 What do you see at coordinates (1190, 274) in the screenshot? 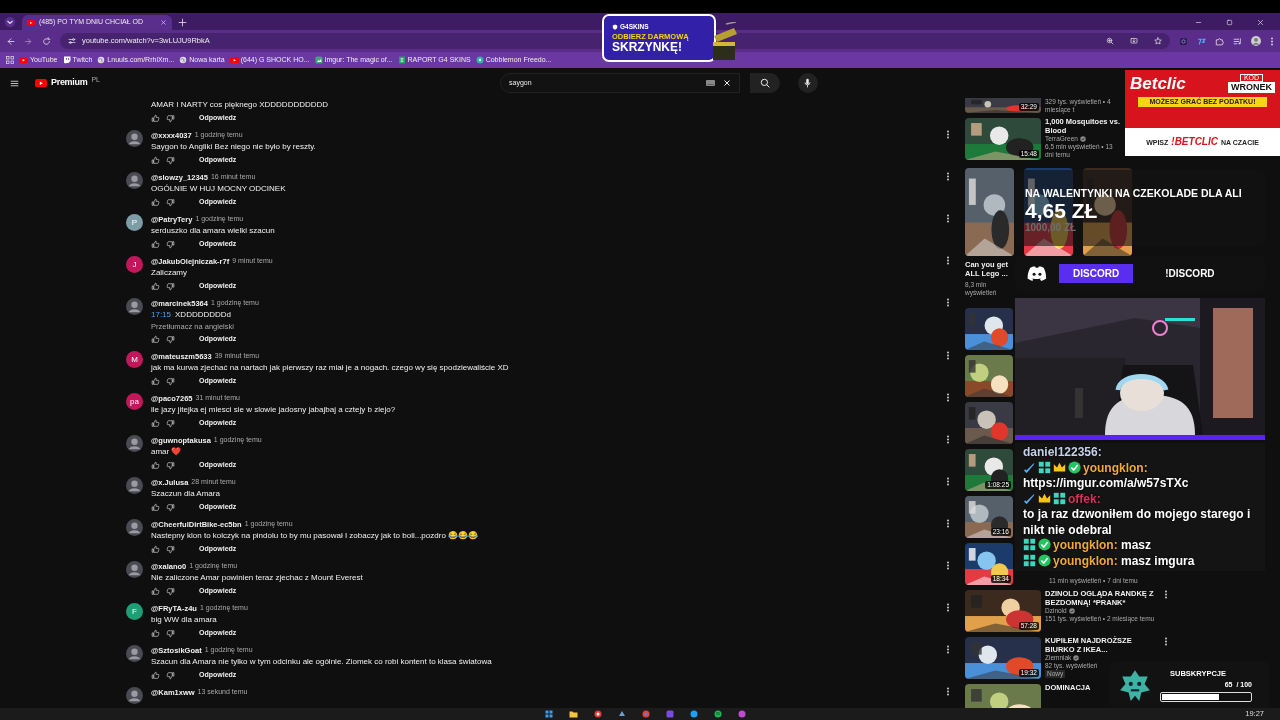
I see `chat-command: !DISCORD` at bounding box center [1190, 274].